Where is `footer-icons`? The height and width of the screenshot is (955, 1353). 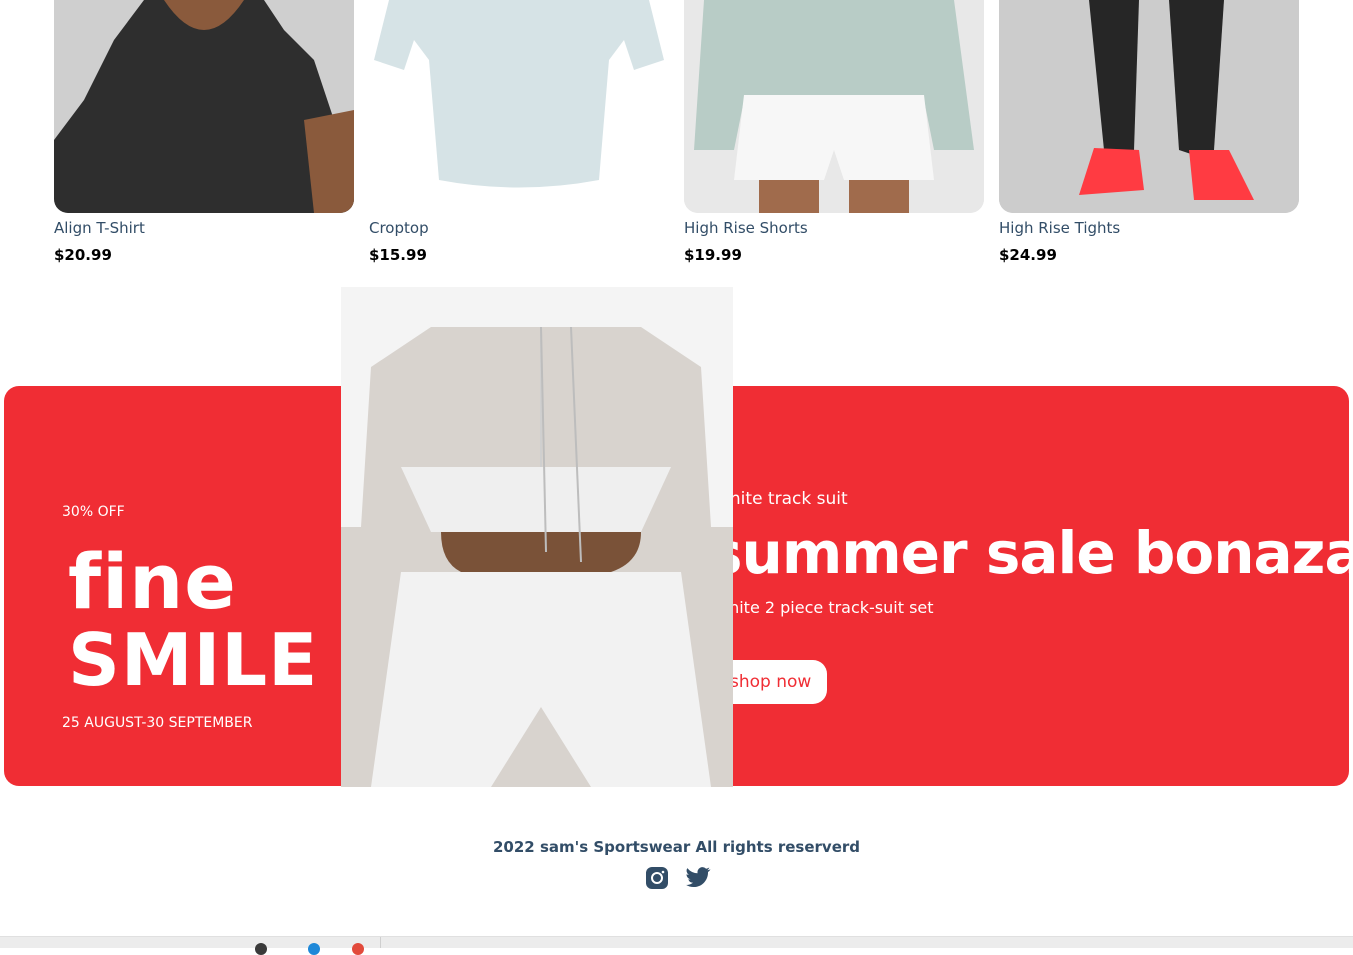
footer-icons is located at coordinates (676, 878).